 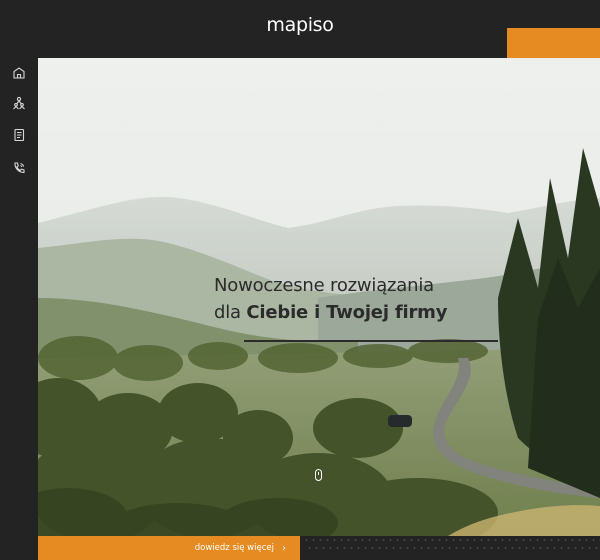 I want to click on scroll-mouse-icon, so click(x=318, y=475).